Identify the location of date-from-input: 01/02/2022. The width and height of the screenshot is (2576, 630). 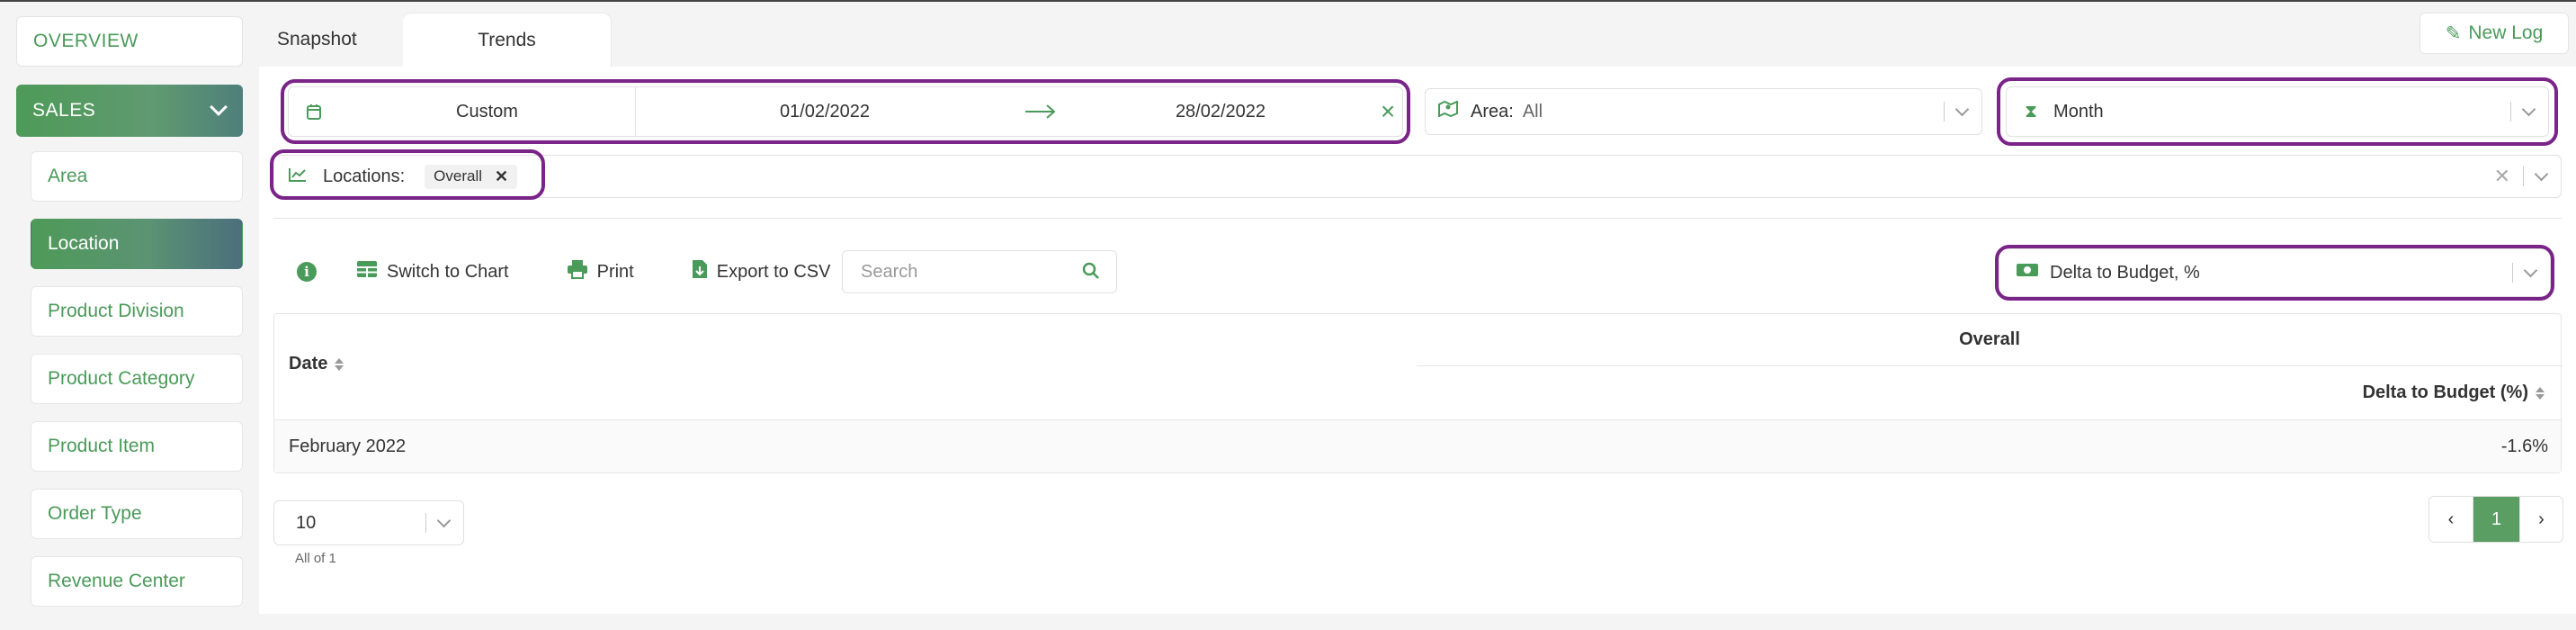
(825, 112).